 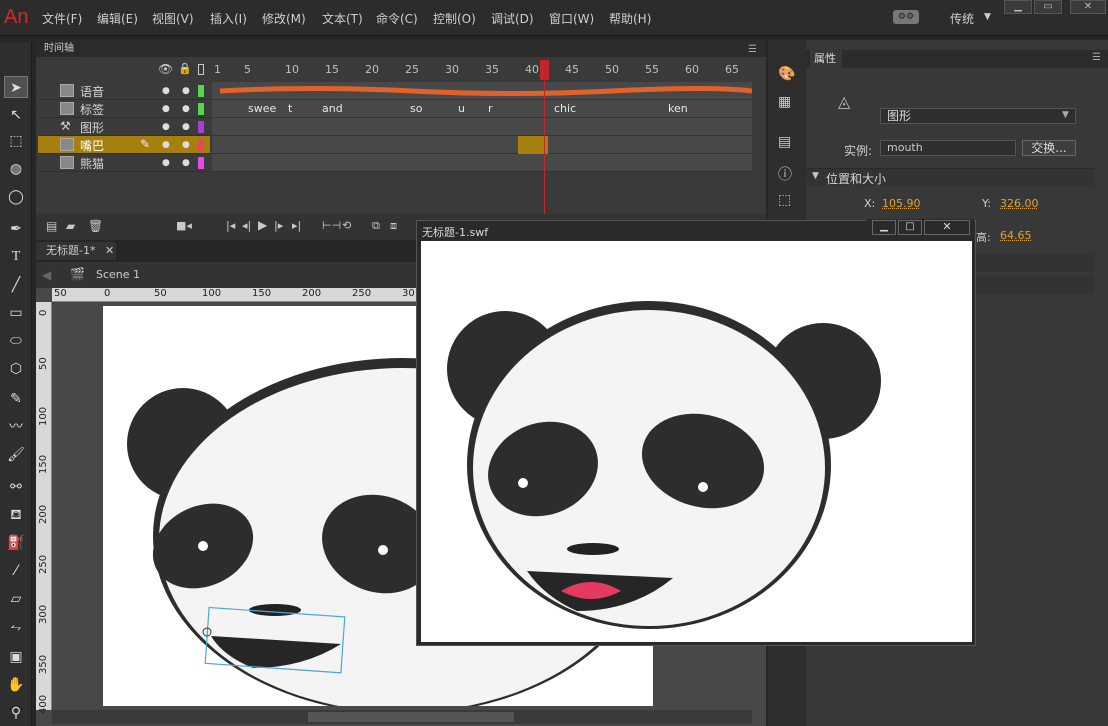 I want to click on frame-label: and, so click(x=332, y=108).